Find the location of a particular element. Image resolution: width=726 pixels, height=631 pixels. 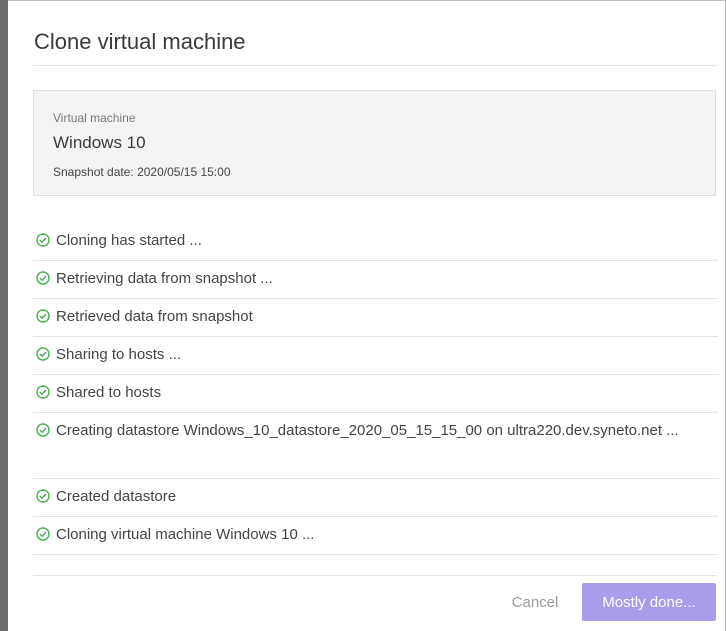

background-window-edge is located at coordinates (4, 315).